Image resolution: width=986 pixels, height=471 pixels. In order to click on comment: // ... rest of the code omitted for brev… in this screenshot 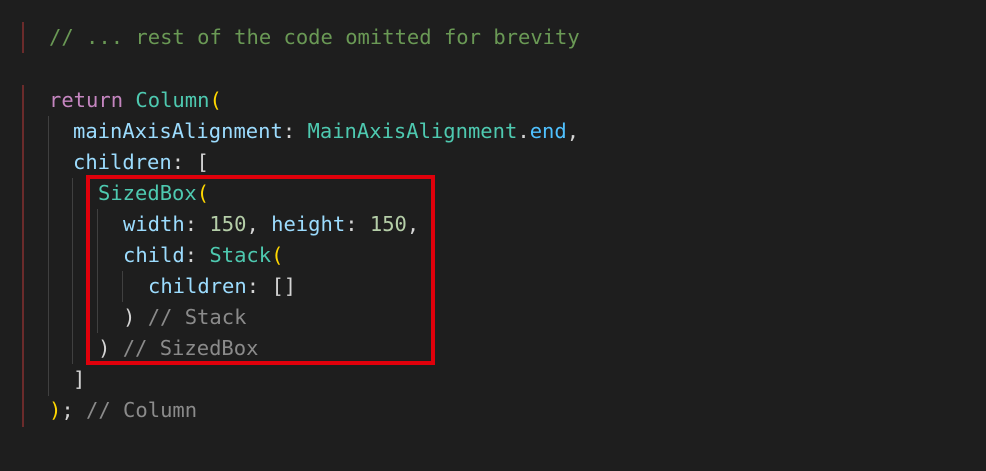, I will do `click(314, 37)`.